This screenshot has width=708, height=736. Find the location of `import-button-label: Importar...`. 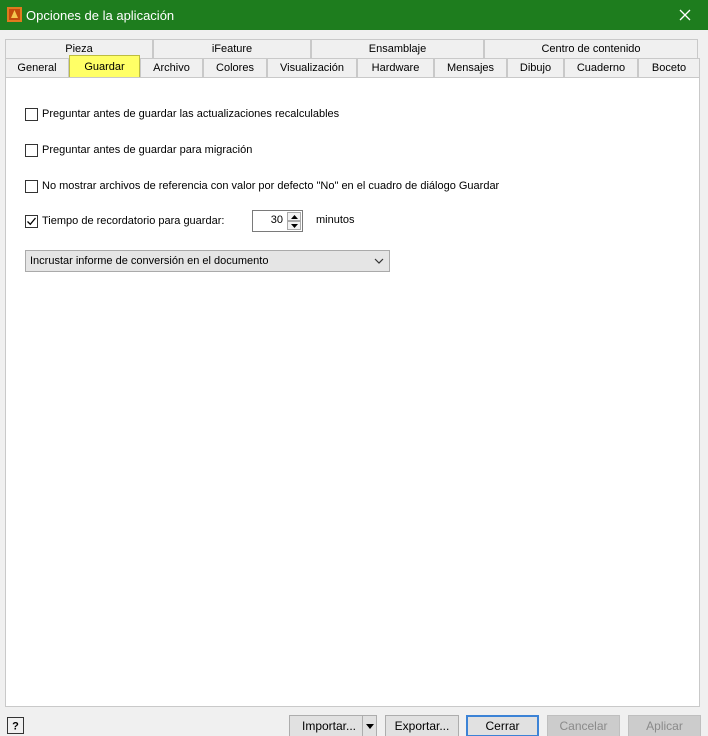

import-button-label: Importar... is located at coordinates (329, 726).